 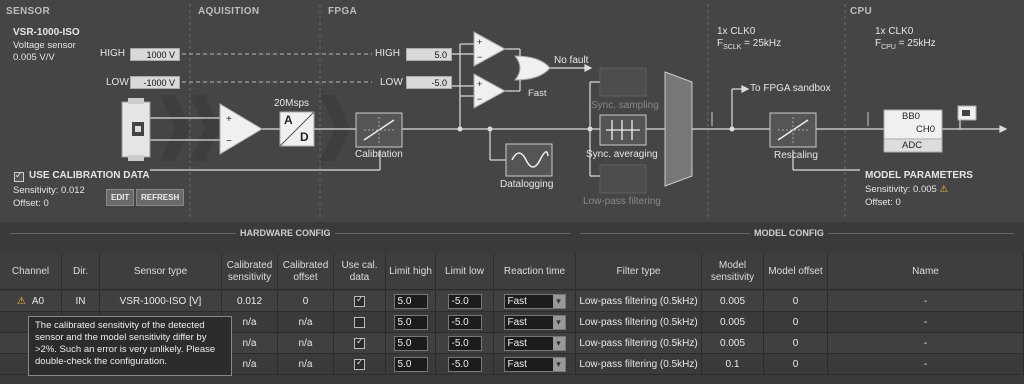 I want to click on cpu-adc: ADC, so click(x=912, y=145).